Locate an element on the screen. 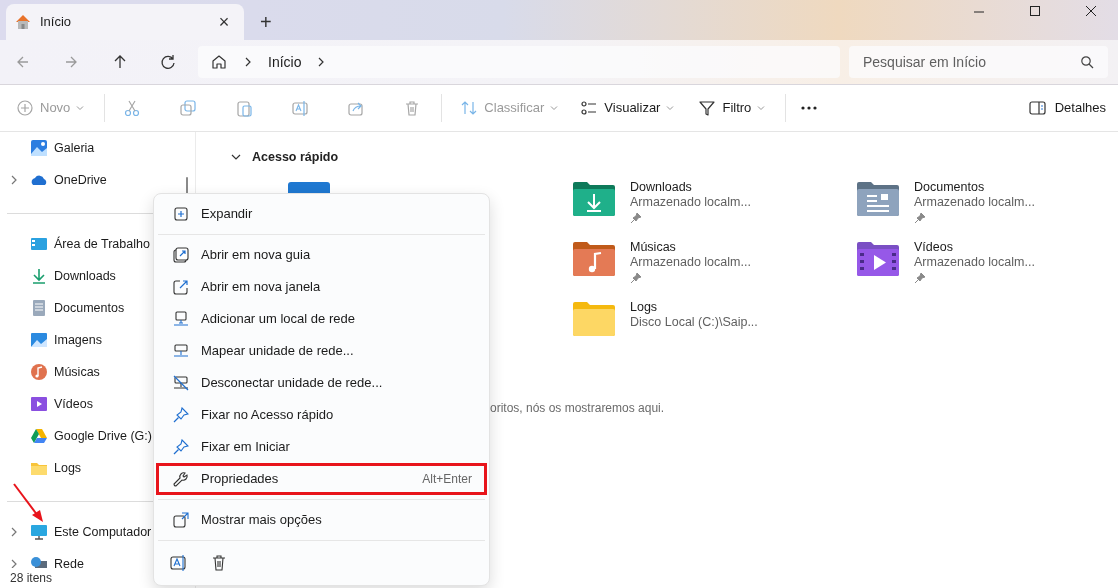 Image resolution: width=1118 pixels, height=588 pixels. sidebar-item: OneDrive is located at coordinates (97, 180).